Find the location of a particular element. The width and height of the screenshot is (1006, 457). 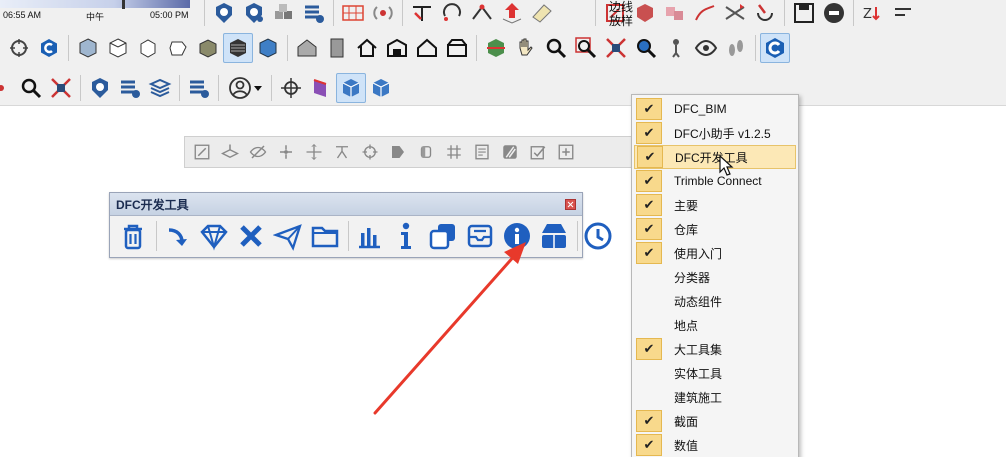

broadcast-icon is located at coordinates (383, 14).